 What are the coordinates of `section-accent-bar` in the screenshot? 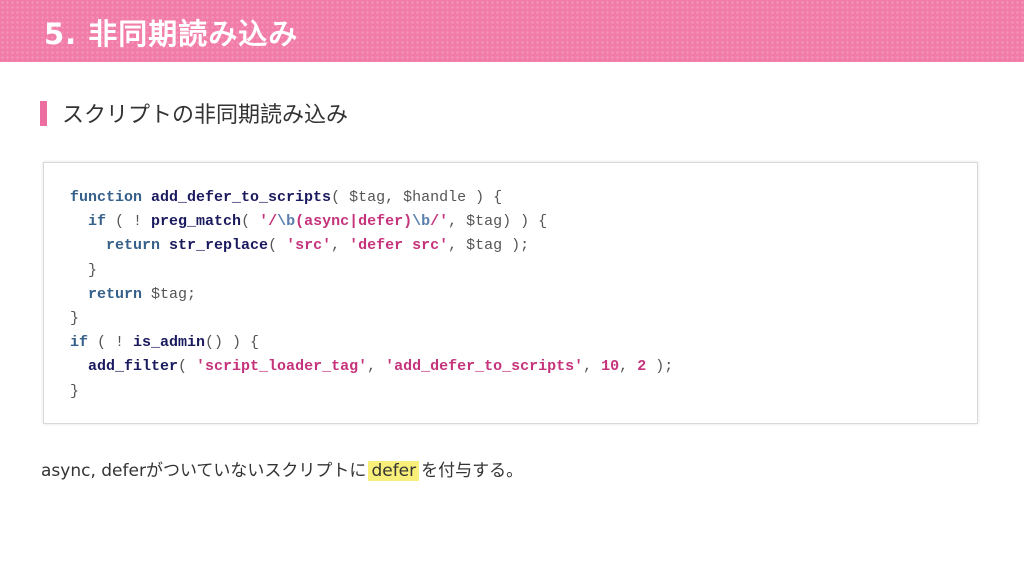 It's located at (43, 113).